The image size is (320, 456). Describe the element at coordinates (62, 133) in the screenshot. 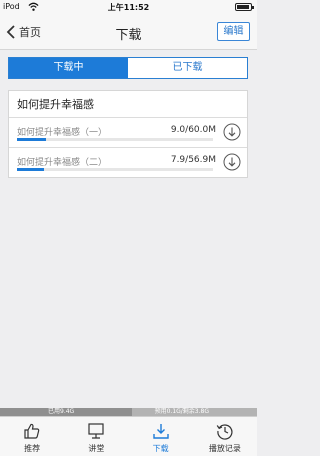

I see `download-item-name: 如何提升幸福感（一）` at that location.